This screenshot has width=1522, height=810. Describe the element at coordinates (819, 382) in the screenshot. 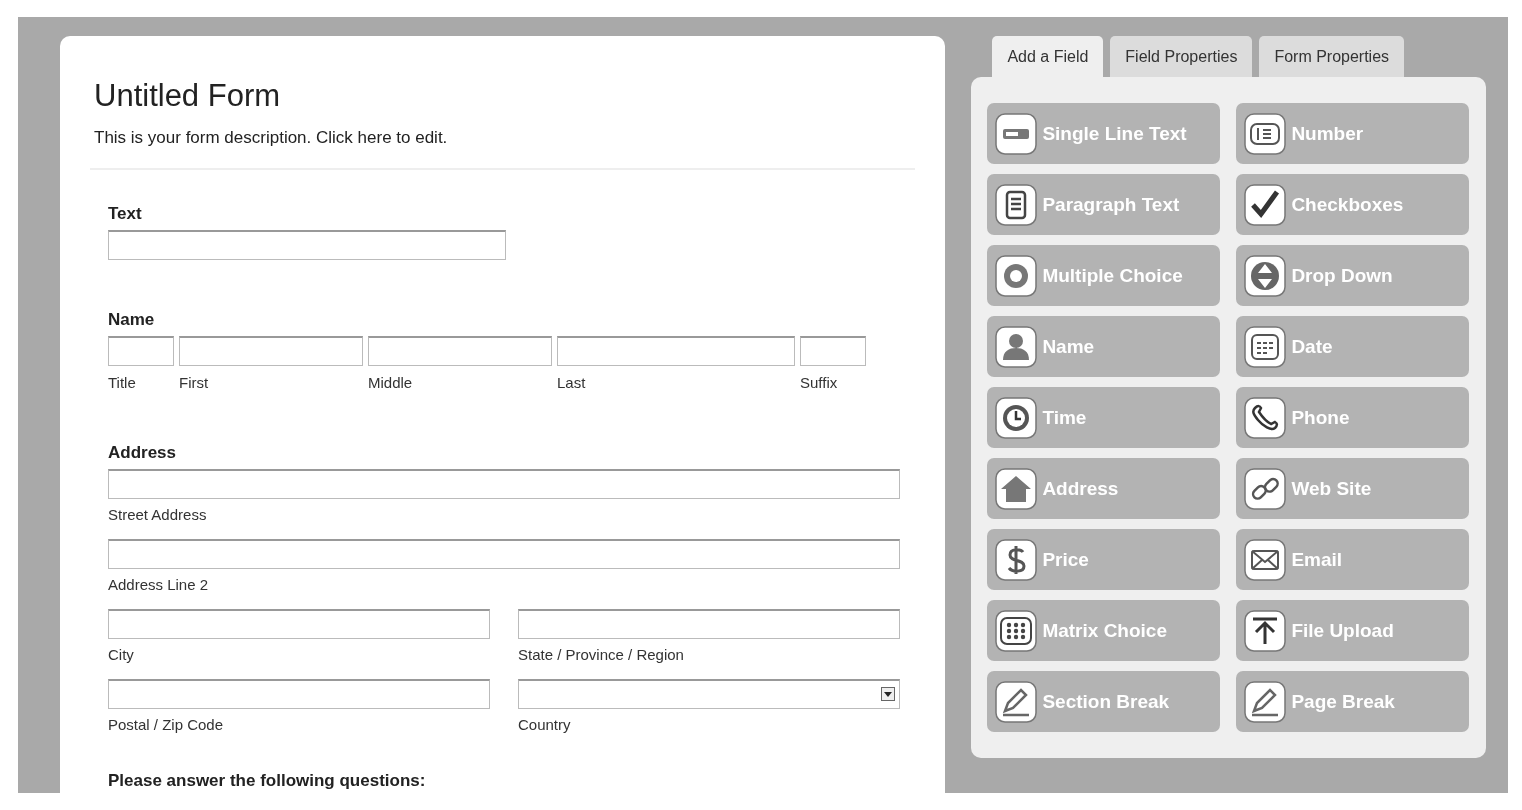

I see `sub-label: Suffix` at that location.